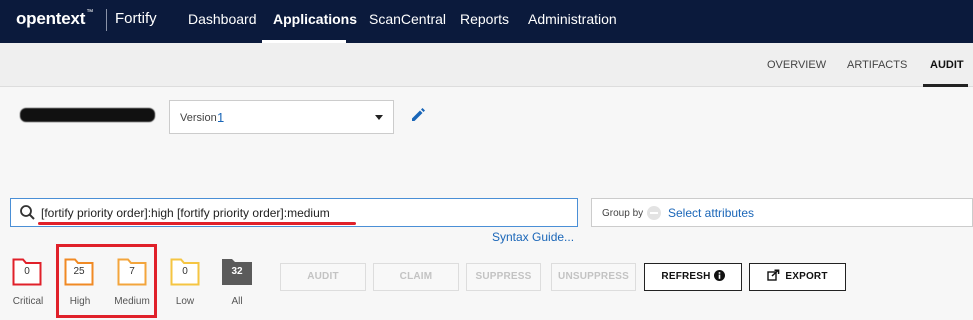 The image size is (973, 320). I want to click on folder-label-all: All, so click(237, 301).